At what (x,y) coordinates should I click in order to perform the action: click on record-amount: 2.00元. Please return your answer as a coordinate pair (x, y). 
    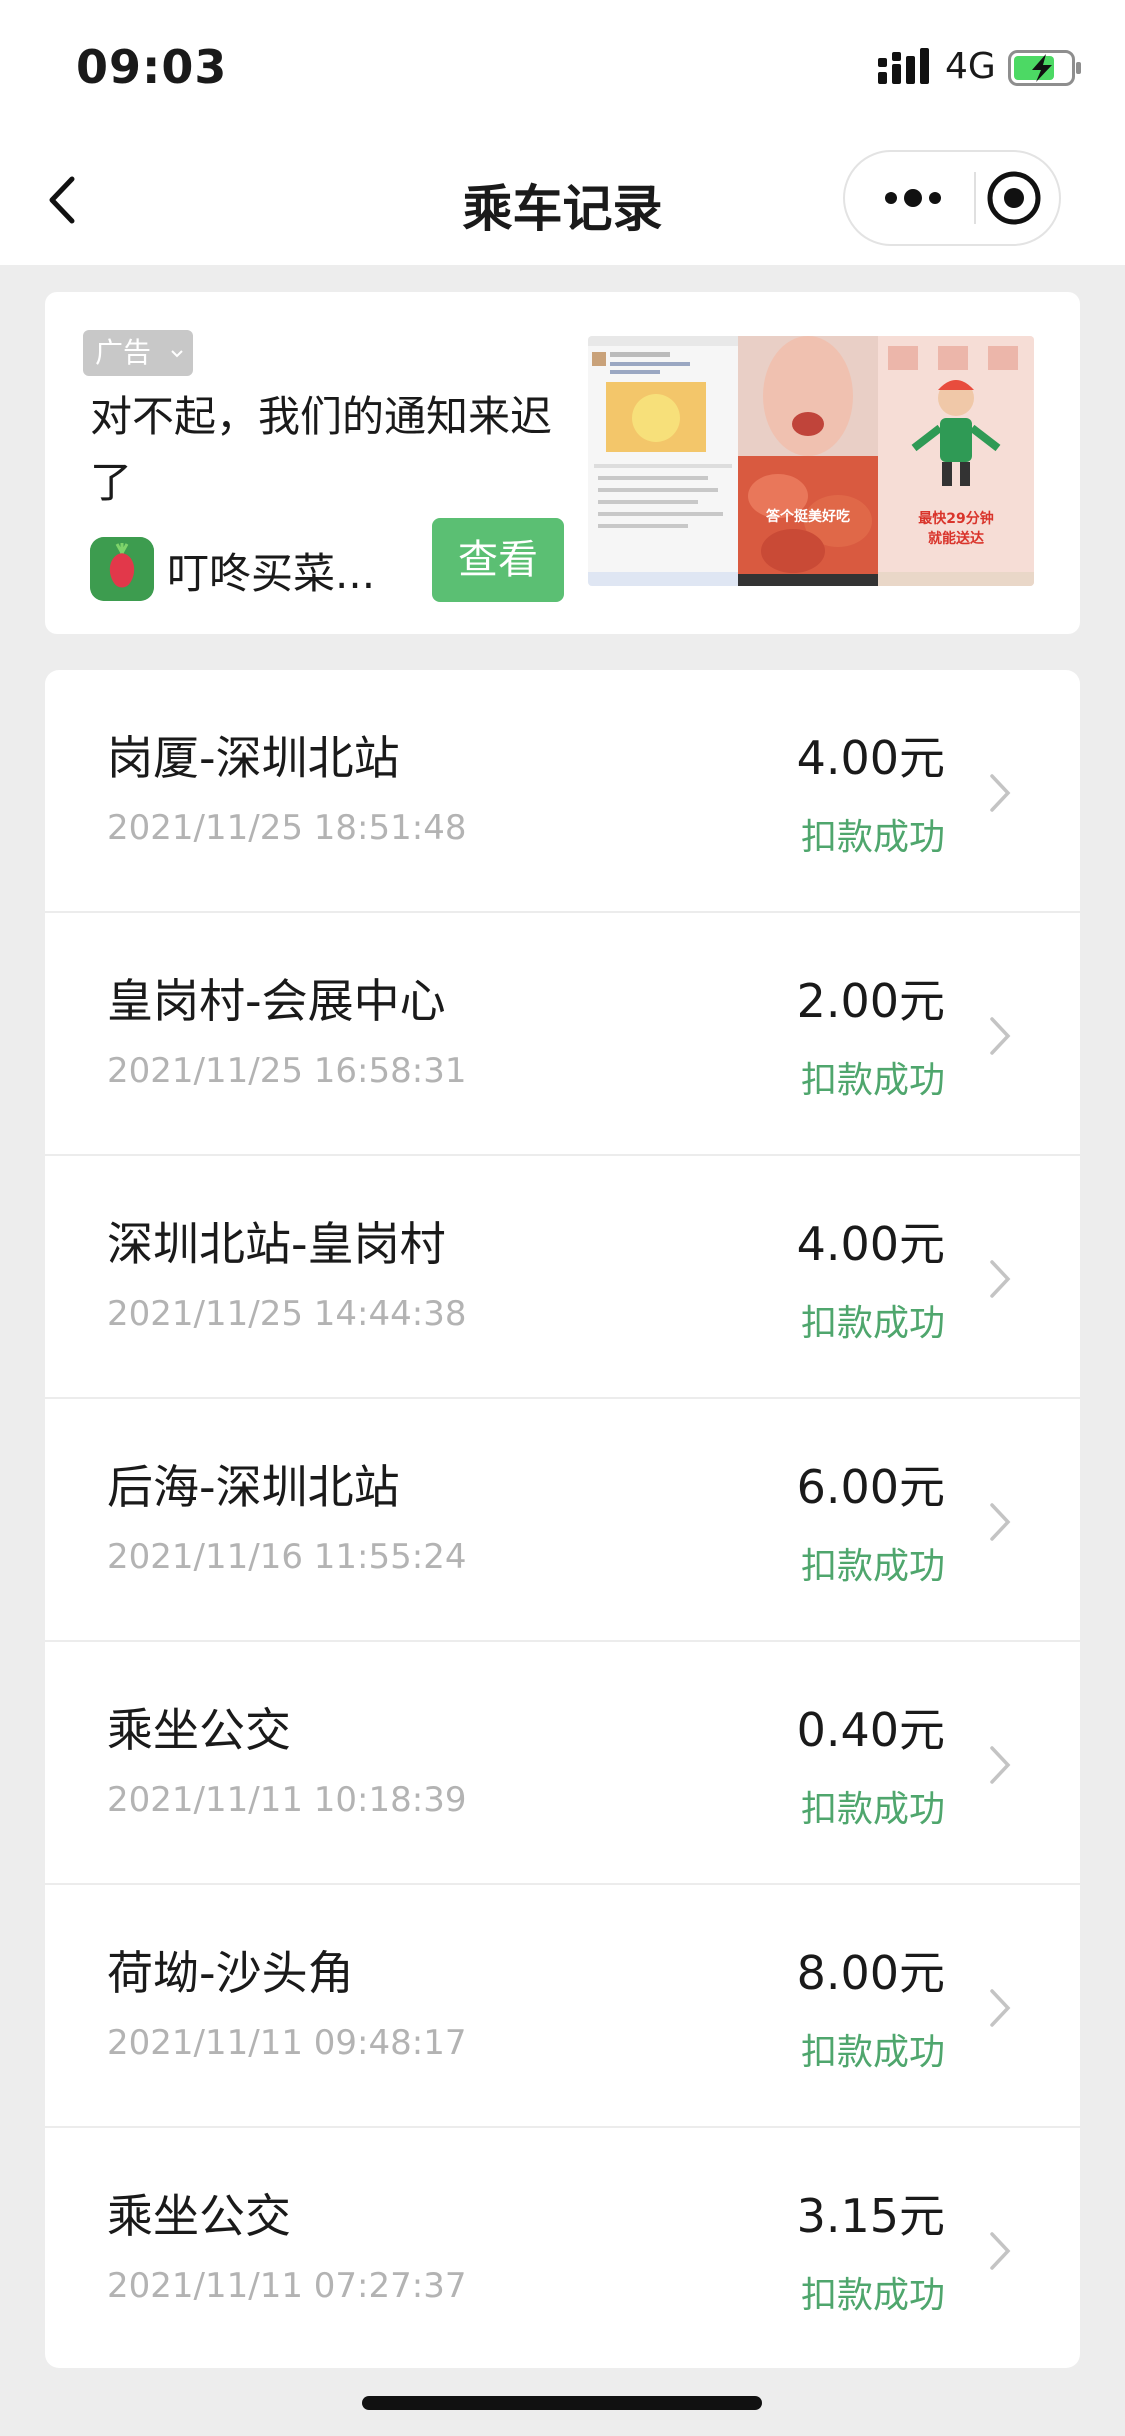
    Looking at the image, I should click on (870, 1001).